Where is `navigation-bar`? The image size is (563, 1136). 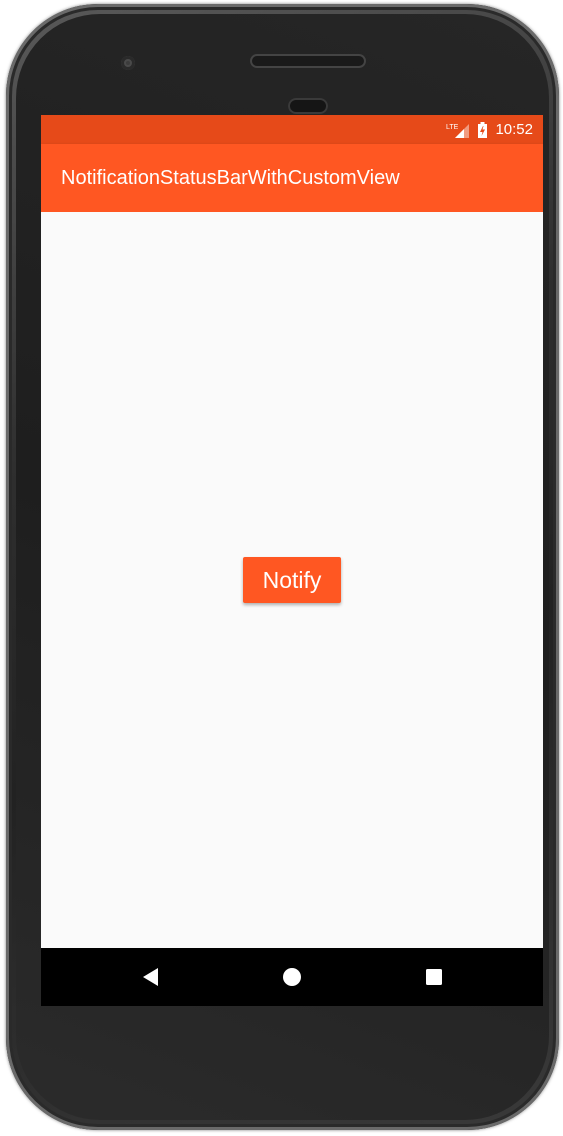
navigation-bar is located at coordinates (292, 977).